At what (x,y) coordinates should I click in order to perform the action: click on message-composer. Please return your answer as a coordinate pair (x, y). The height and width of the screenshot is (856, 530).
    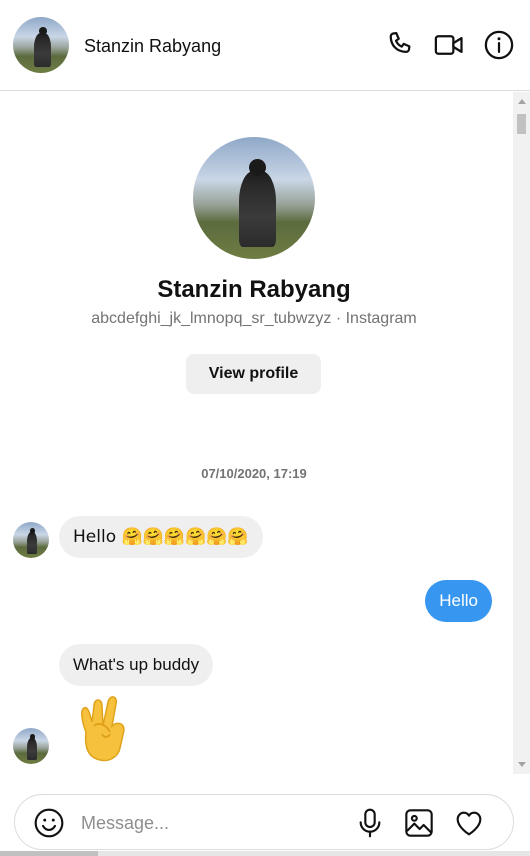
    Looking at the image, I should click on (264, 822).